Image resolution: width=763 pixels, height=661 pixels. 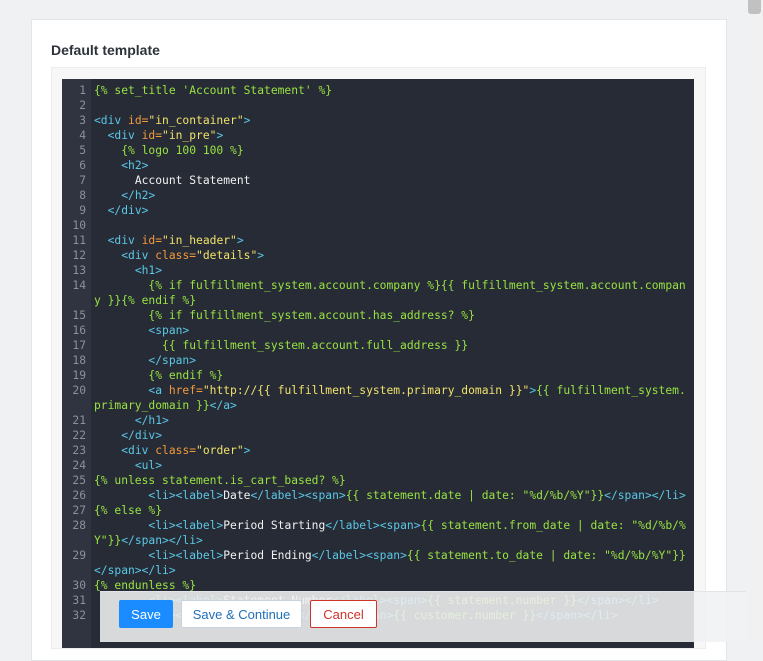 What do you see at coordinates (378, 150) in the screenshot?
I see `code-line: 5 {% logo 100 100 %}` at bounding box center [378, 150].